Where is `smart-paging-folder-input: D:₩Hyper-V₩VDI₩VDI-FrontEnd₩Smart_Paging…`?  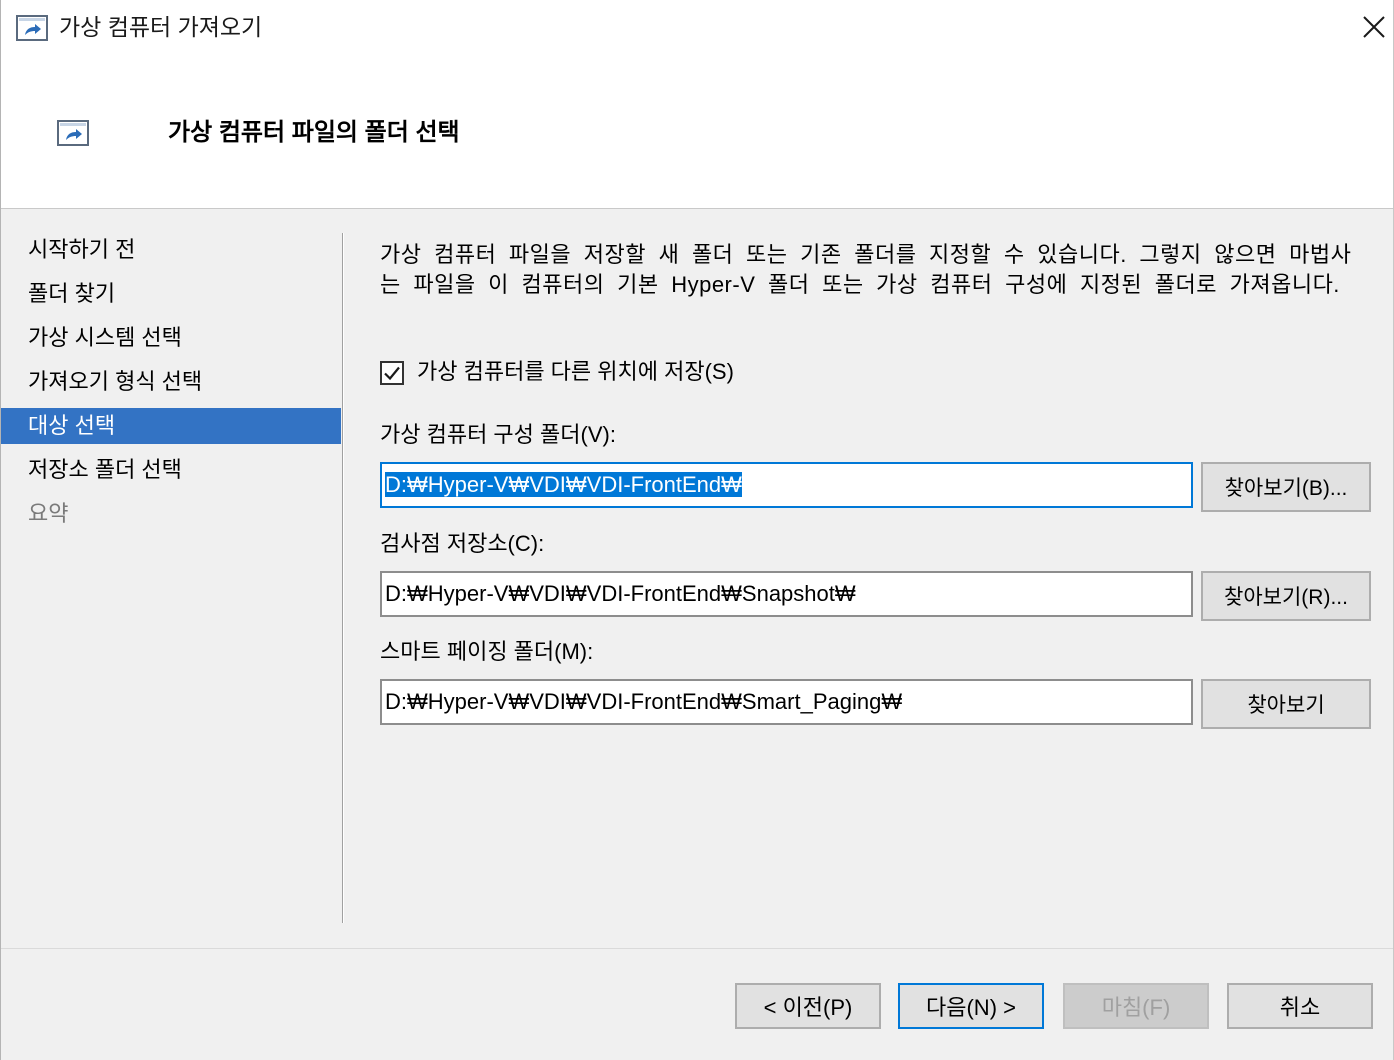 smart-paging-folder-input: D:₩Hyper-V₩VDI₩VDI-FrontEnd₩Smart_Paging… is located at coordinates (786, 702).